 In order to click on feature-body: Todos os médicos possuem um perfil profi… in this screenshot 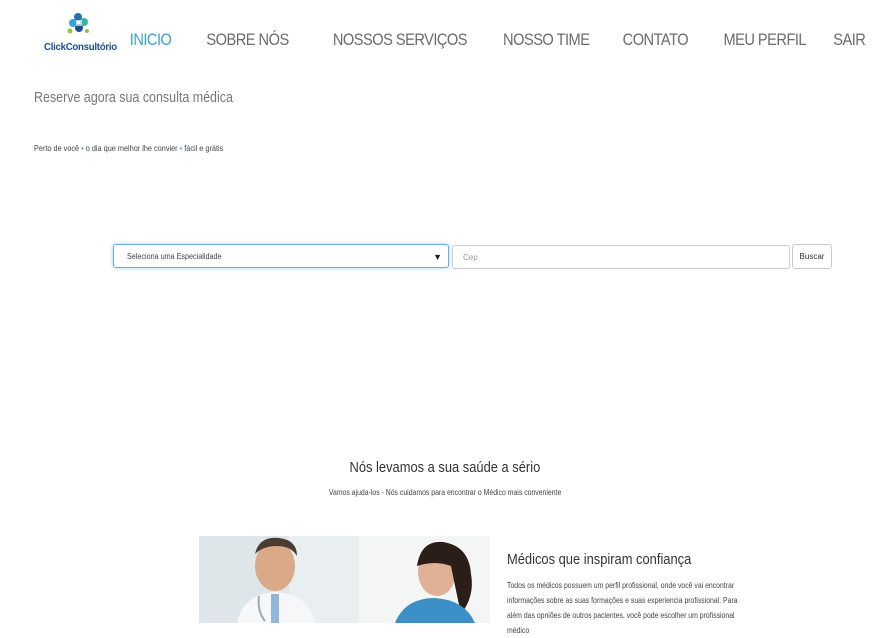, I will do `click(622, 608)`.